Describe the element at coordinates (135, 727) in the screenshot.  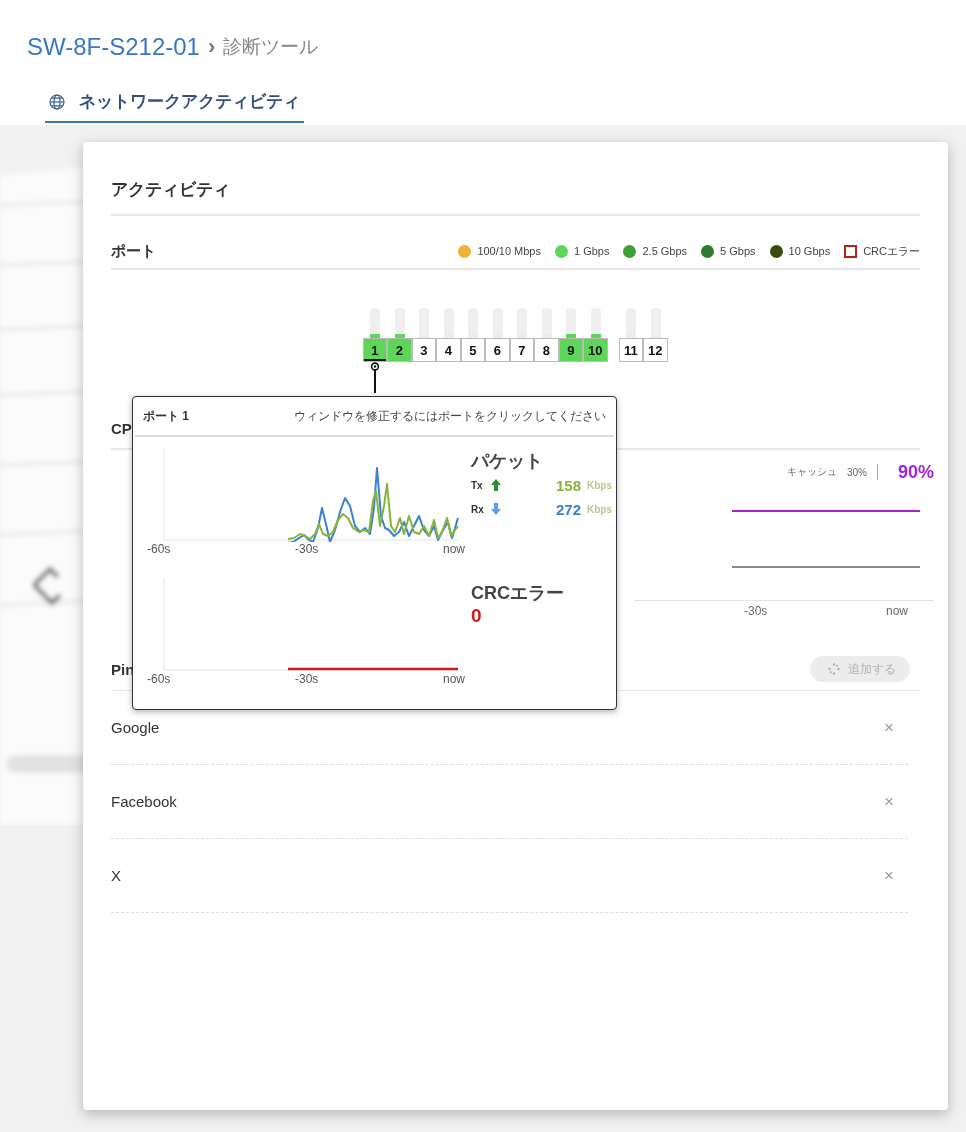
I see `host-name: Google` at that location.